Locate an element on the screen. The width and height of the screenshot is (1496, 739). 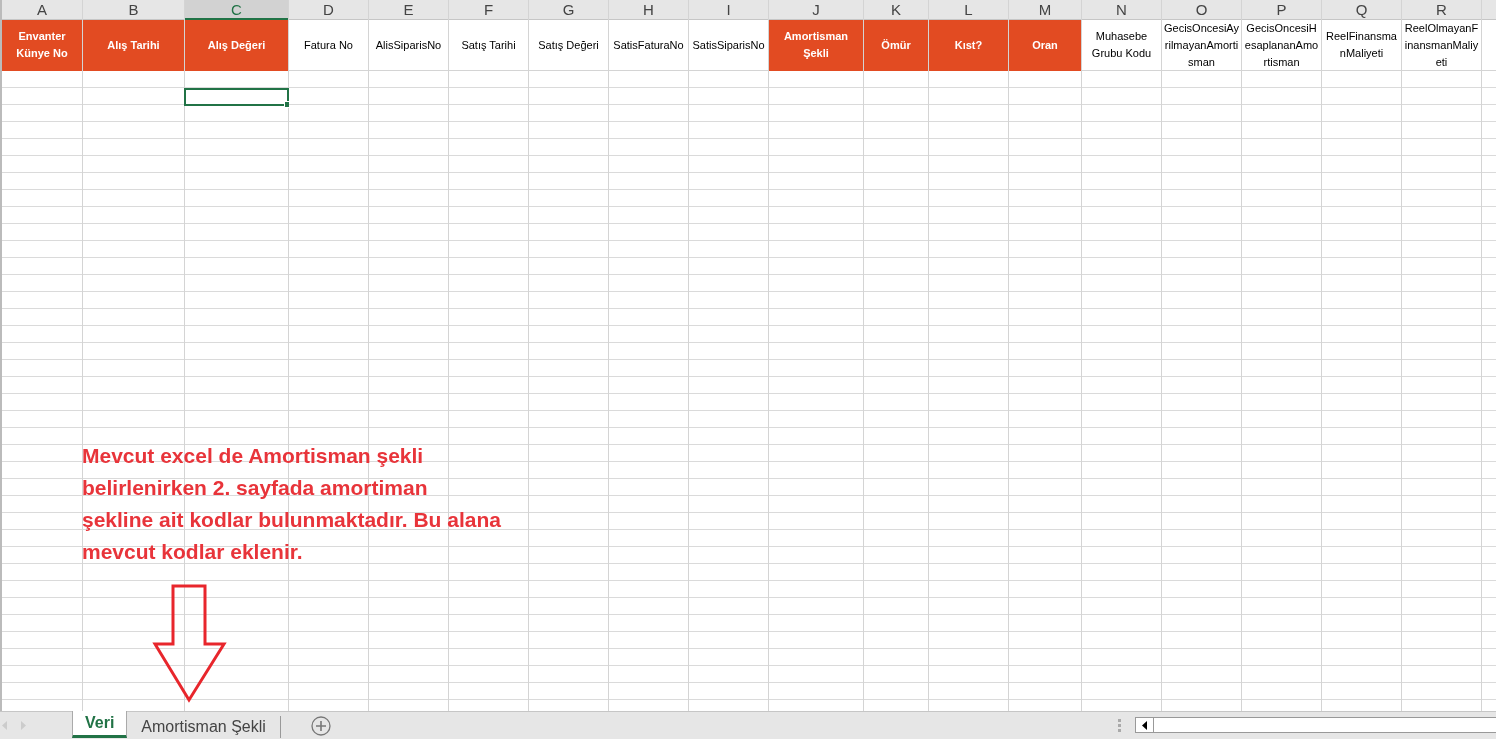
column-header: R is located at coordinates (1441, 10).